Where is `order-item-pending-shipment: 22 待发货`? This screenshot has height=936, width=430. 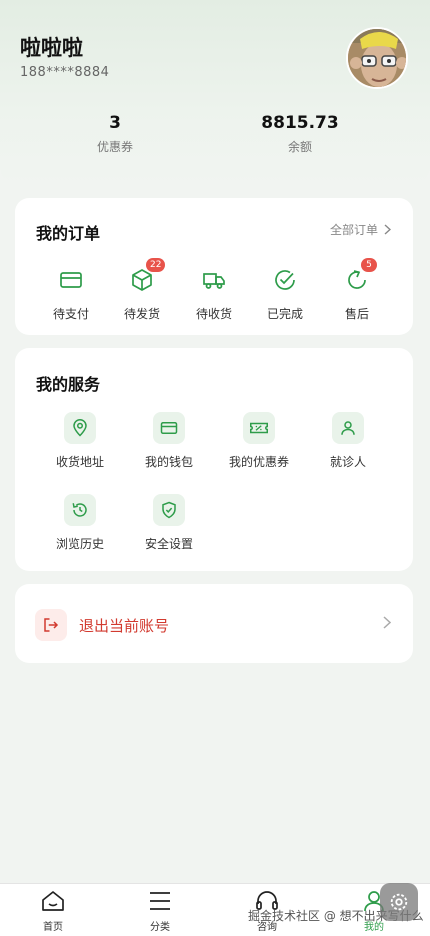
order-item-pending-shipment: 22 待发货 is located at coordinates (142, 290).